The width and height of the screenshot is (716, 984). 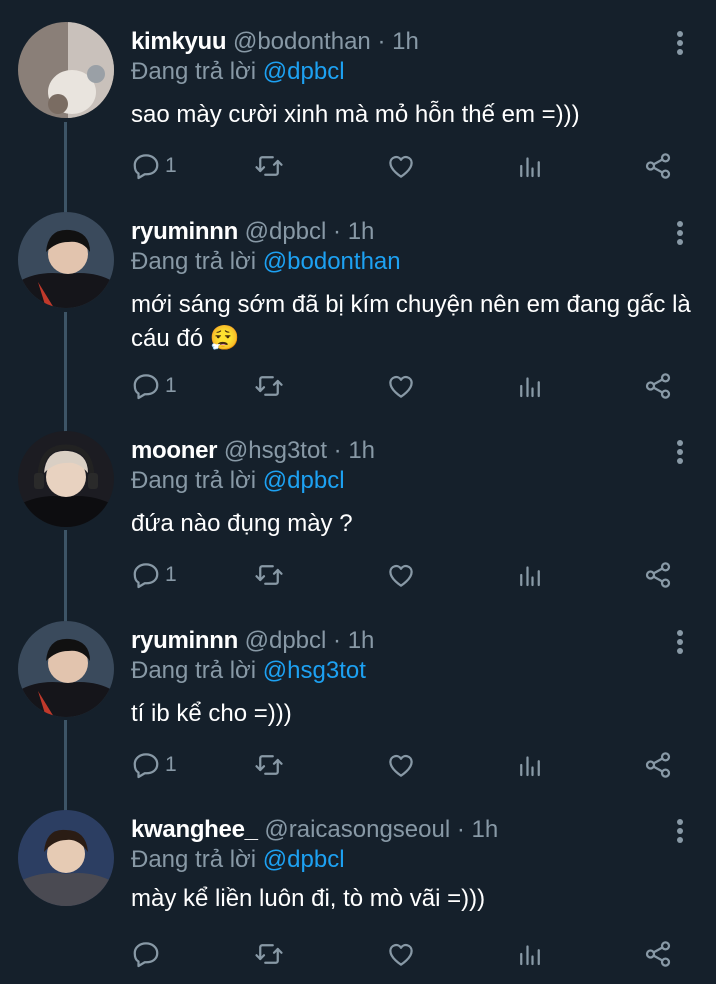 I want to click on author-handle: @raicasongseoul, so click(x=357, y=829).